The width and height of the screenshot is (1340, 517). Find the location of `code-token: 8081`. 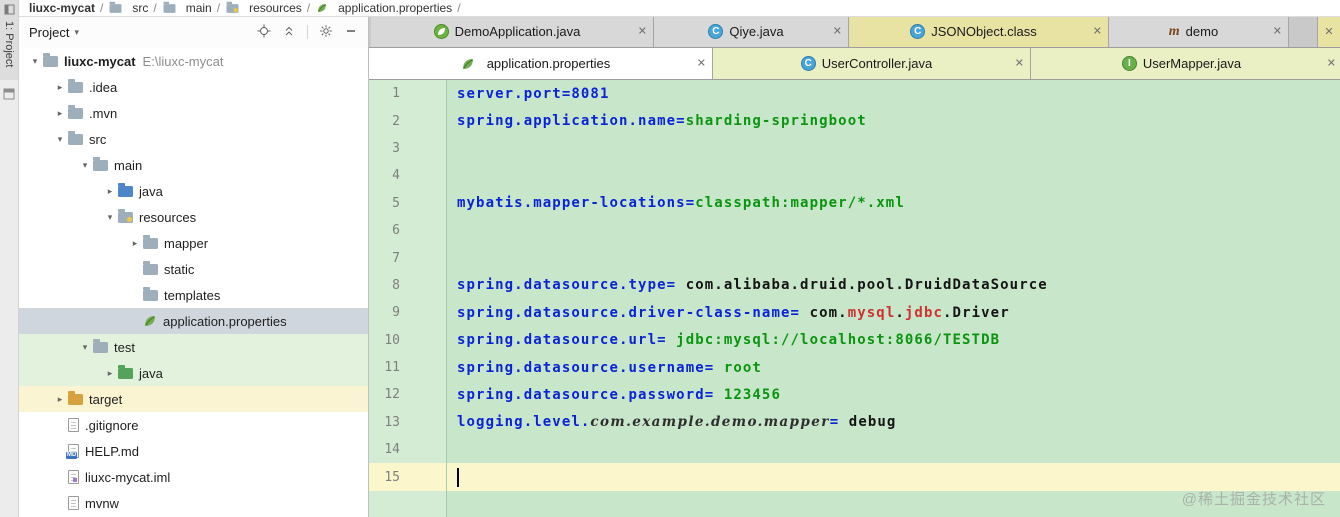

code-token: 8081 is located at coordinates (590, 93).